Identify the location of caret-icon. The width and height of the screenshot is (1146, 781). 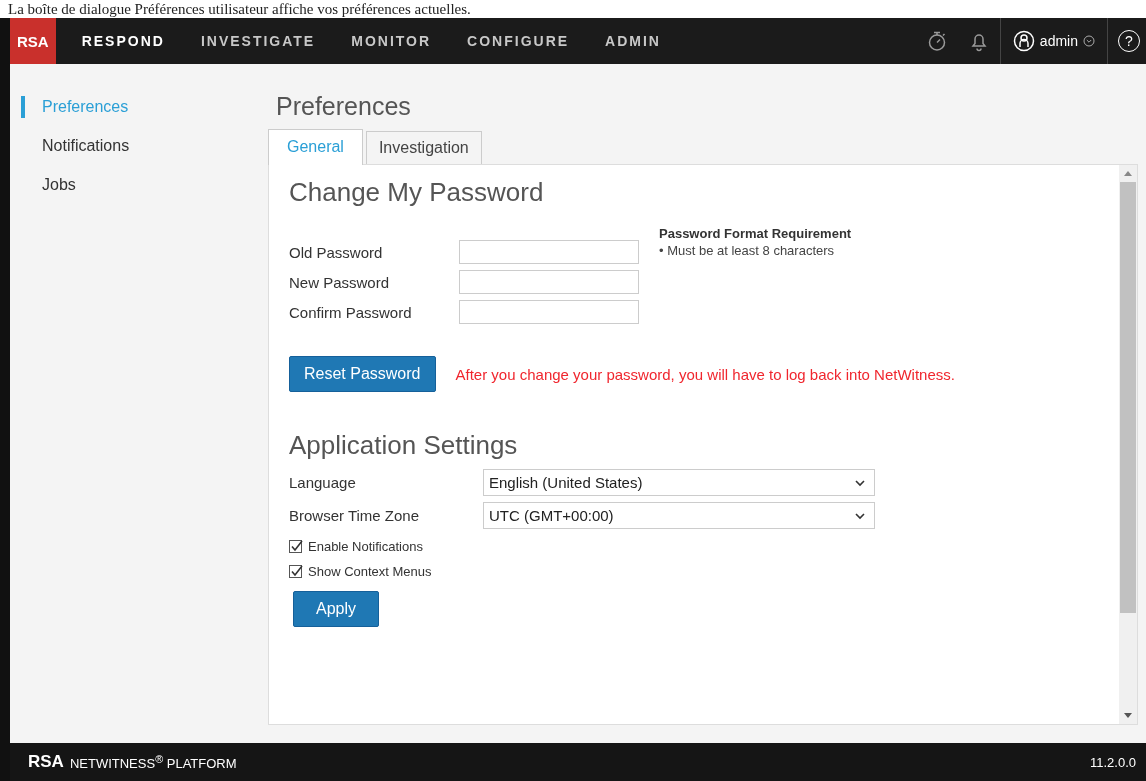
(1089, 41).